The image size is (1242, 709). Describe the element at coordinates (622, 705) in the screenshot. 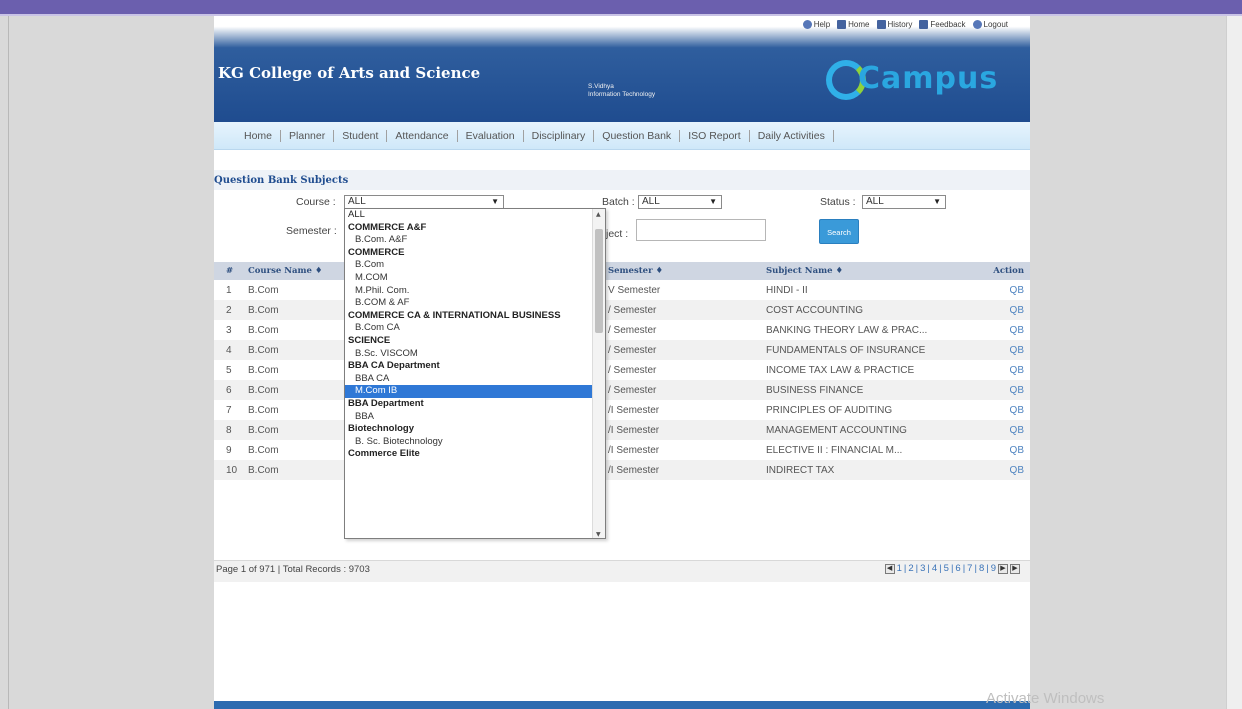

I see `page-footer-bar` at that location.